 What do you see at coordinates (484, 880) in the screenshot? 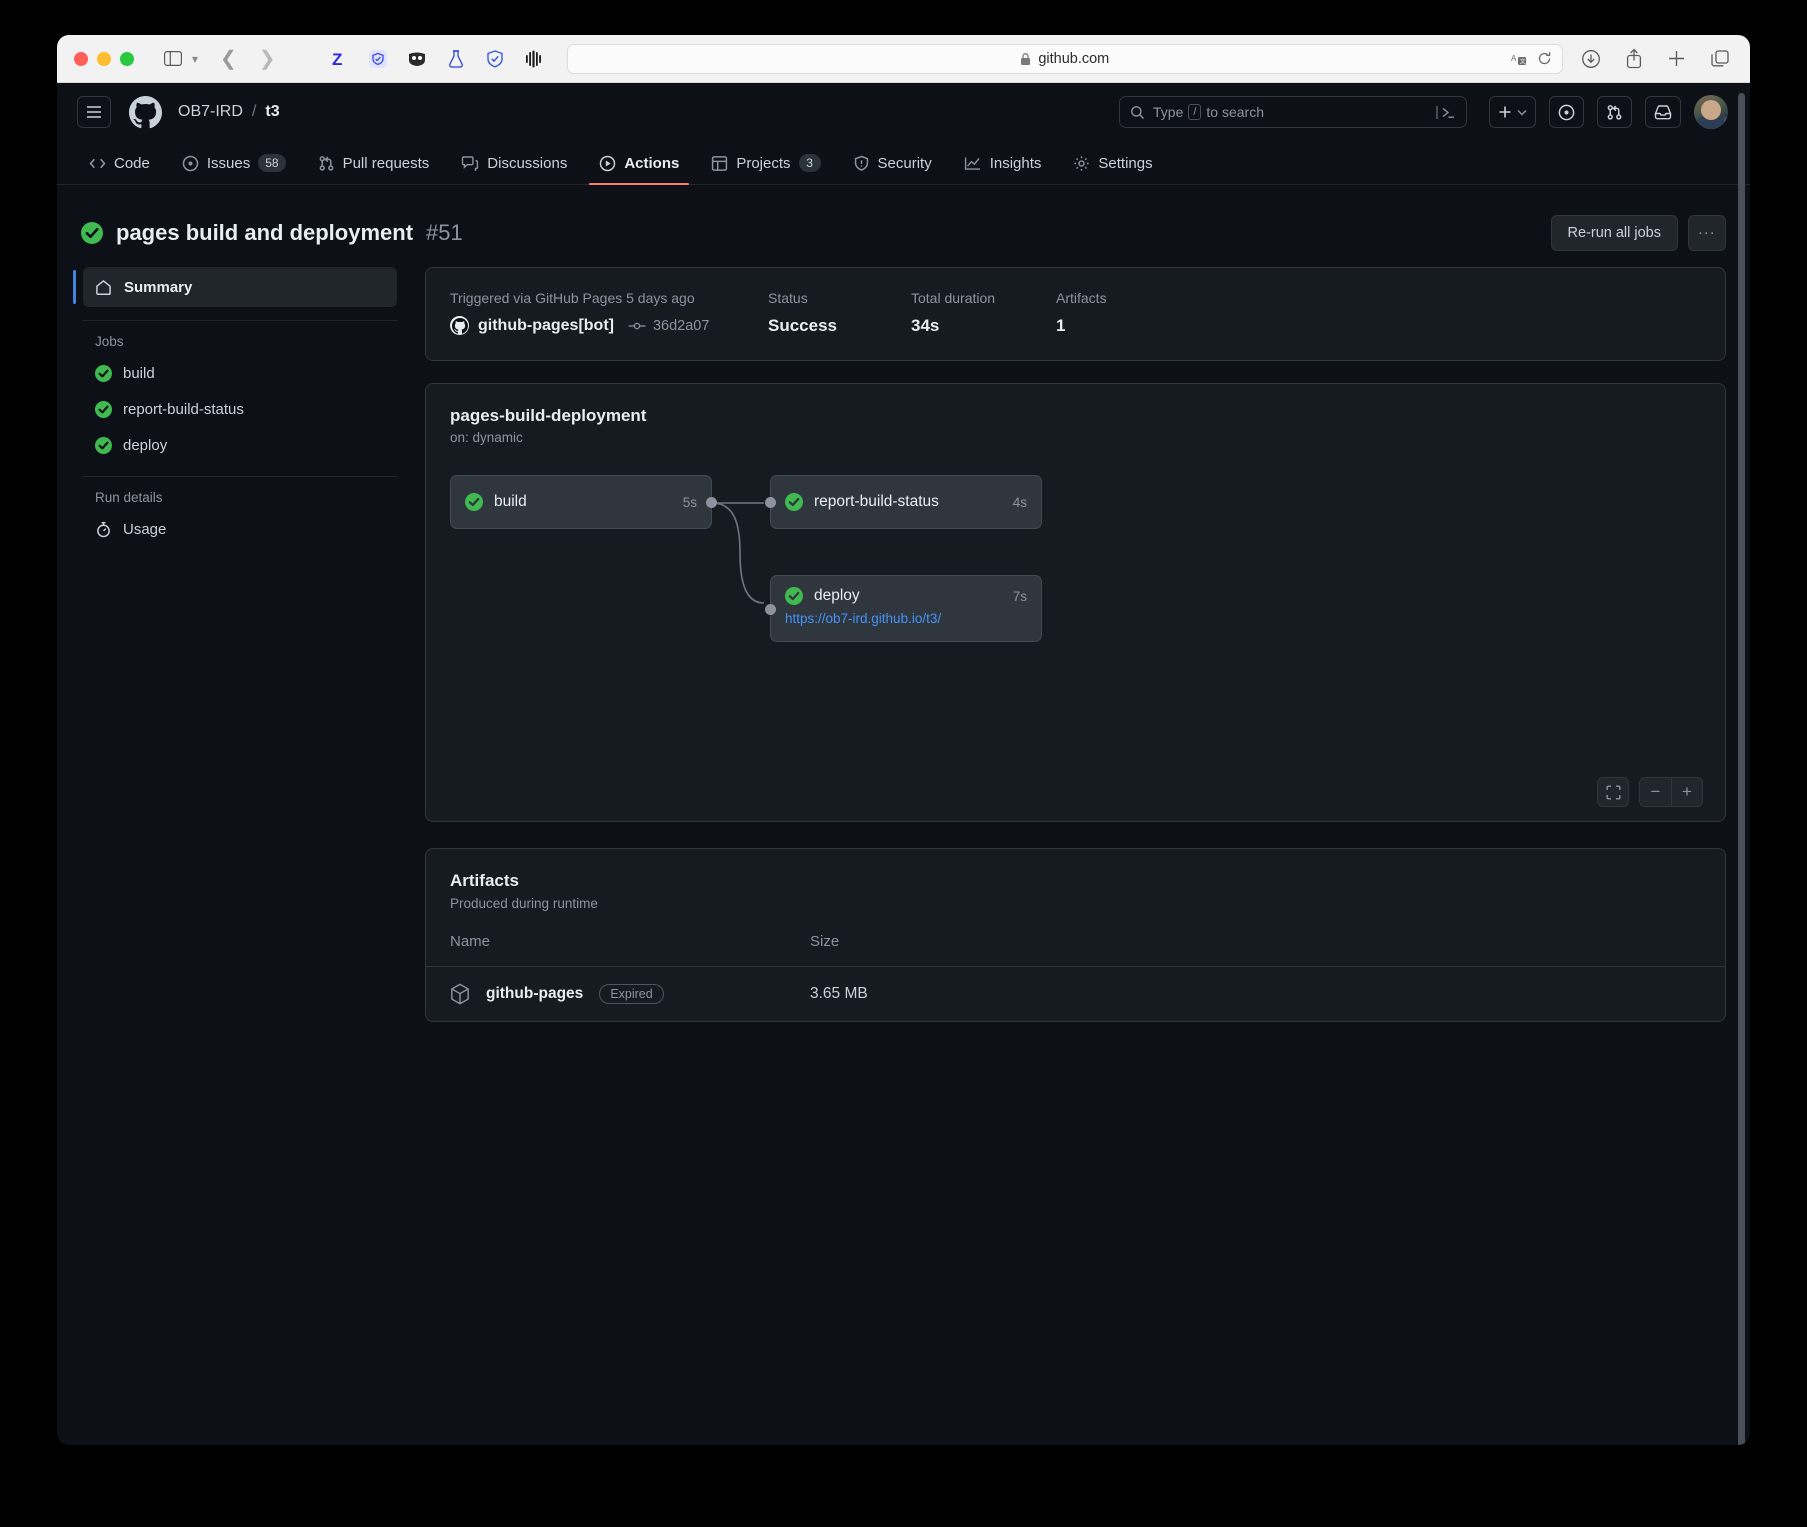
I see `artifacts-title: Artifacts` at bounding box center [484, 880].